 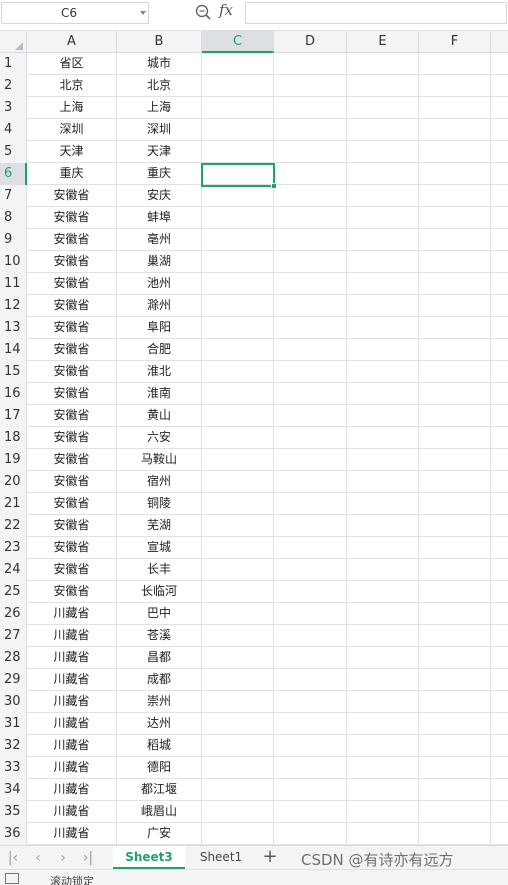 What do you see at coordinates (159, 130) in the screenshot?
I see `cell-b: 深圳` at bounding box center [159, 130].